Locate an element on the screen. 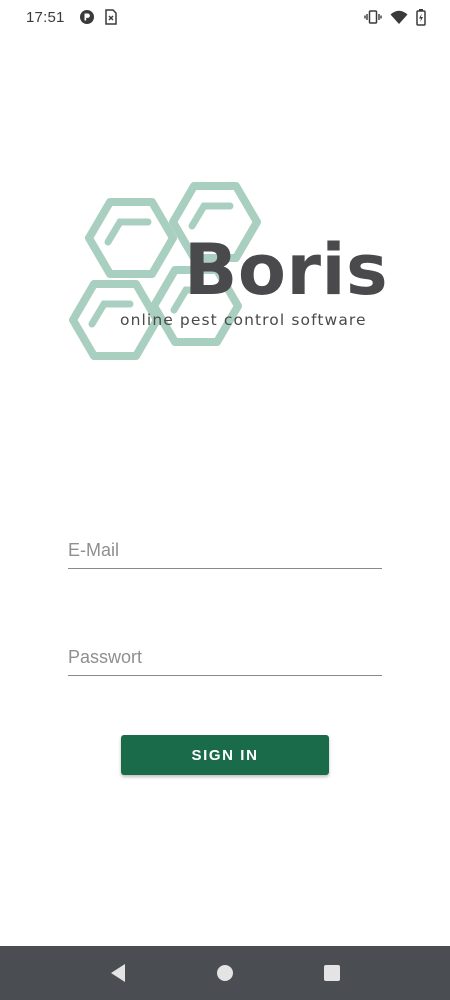 The image size is (450, 1000). status-left-icons is located at coordinates (98, 17).